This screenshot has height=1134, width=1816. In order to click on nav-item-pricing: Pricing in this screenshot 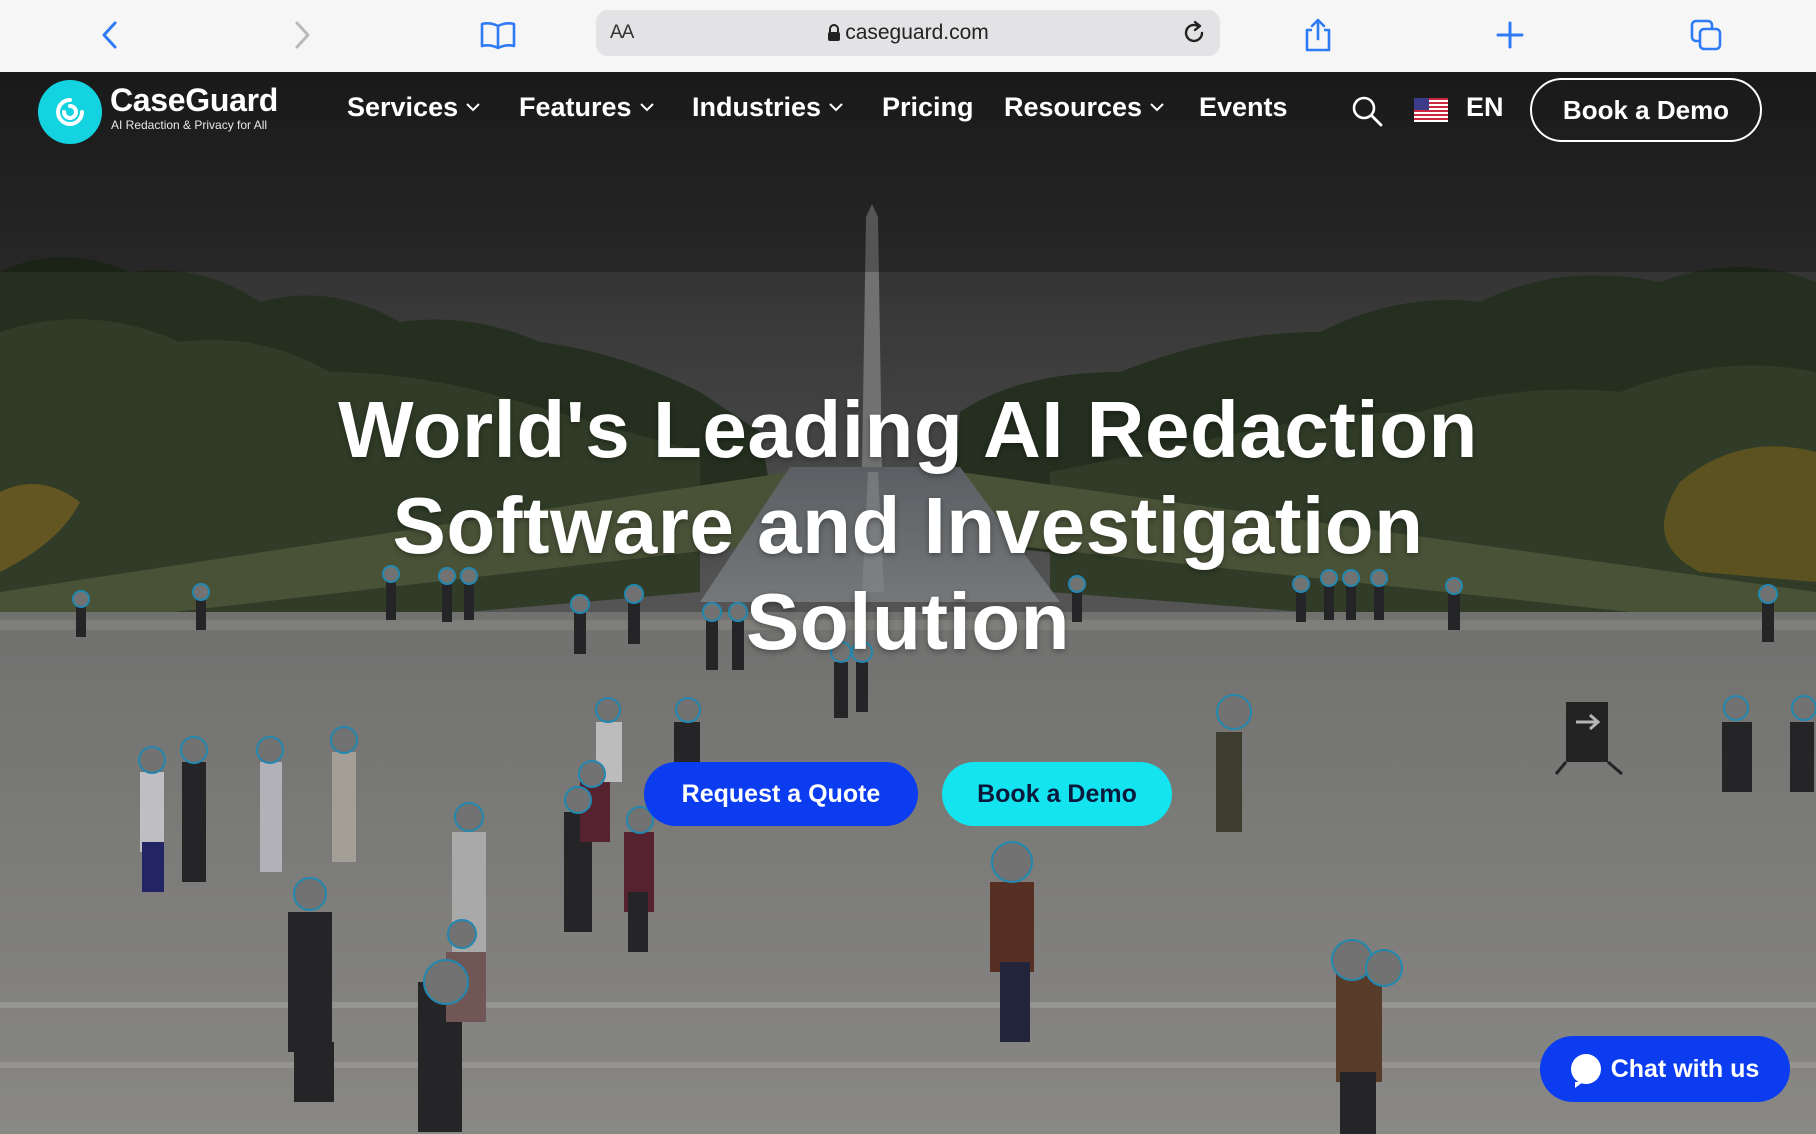, I will do `click(928, 107)`.